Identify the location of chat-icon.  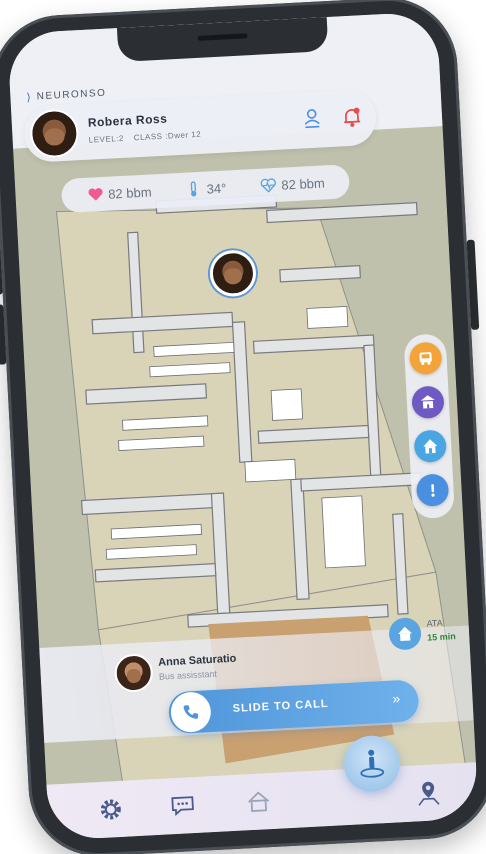
(182, 806).